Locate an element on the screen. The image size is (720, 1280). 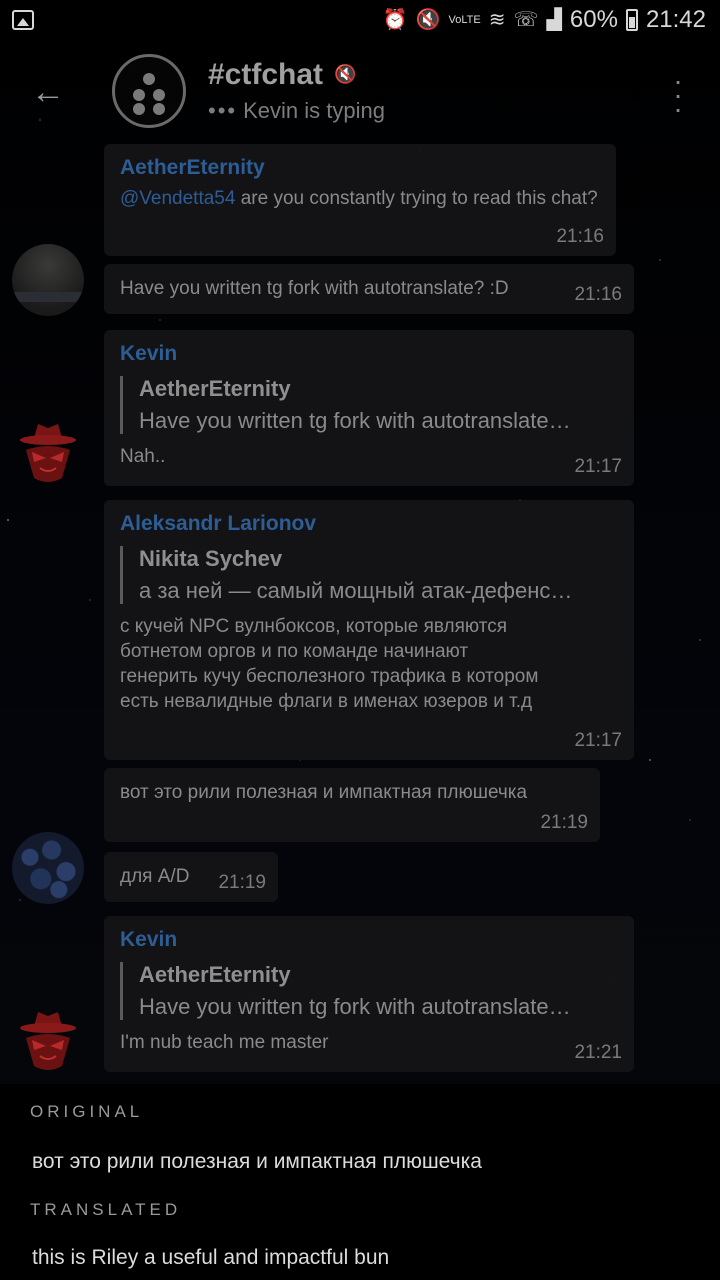
alarm-icon: ⏰ is located at coordinates (395, 20).